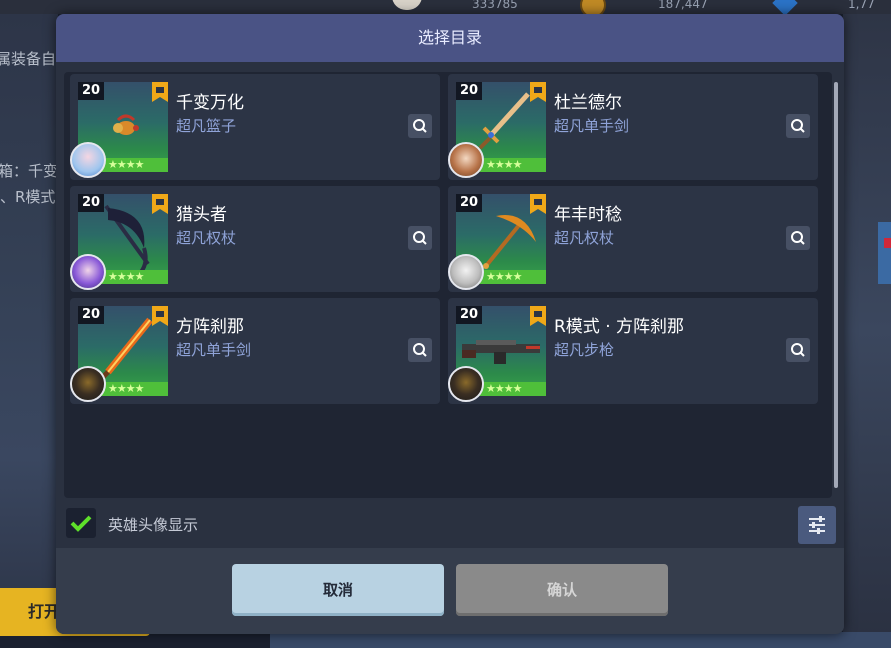  What do you see at coordinates (633, 127) in the screenshot?
I see `weapon-item: ★★★★ 20 杜兰德尔 超凡单手剑` at bounding box center [633, 127].